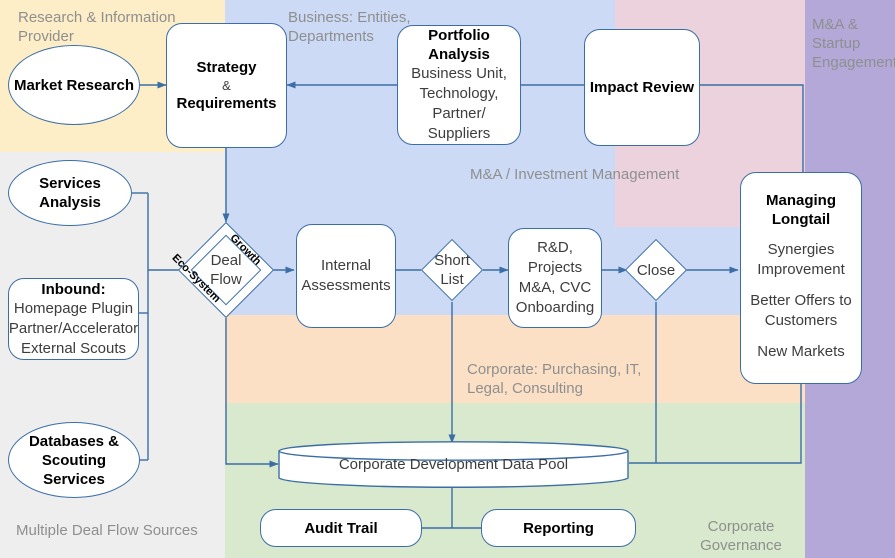  Describe the element at coordinates (459, 93) in the screenshot. I see `node-portfolio-analysis-line-2: Technology,` at that location.